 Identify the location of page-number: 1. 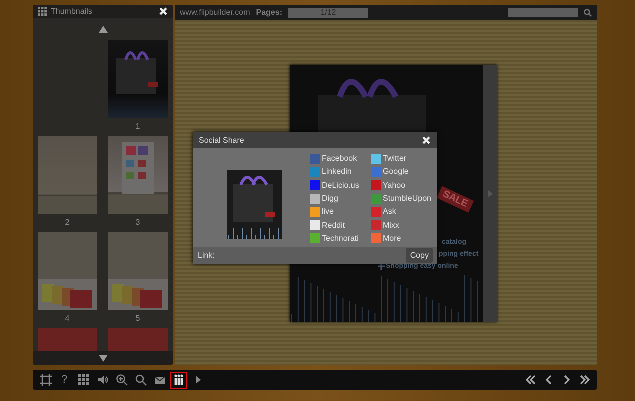
(138, 126).